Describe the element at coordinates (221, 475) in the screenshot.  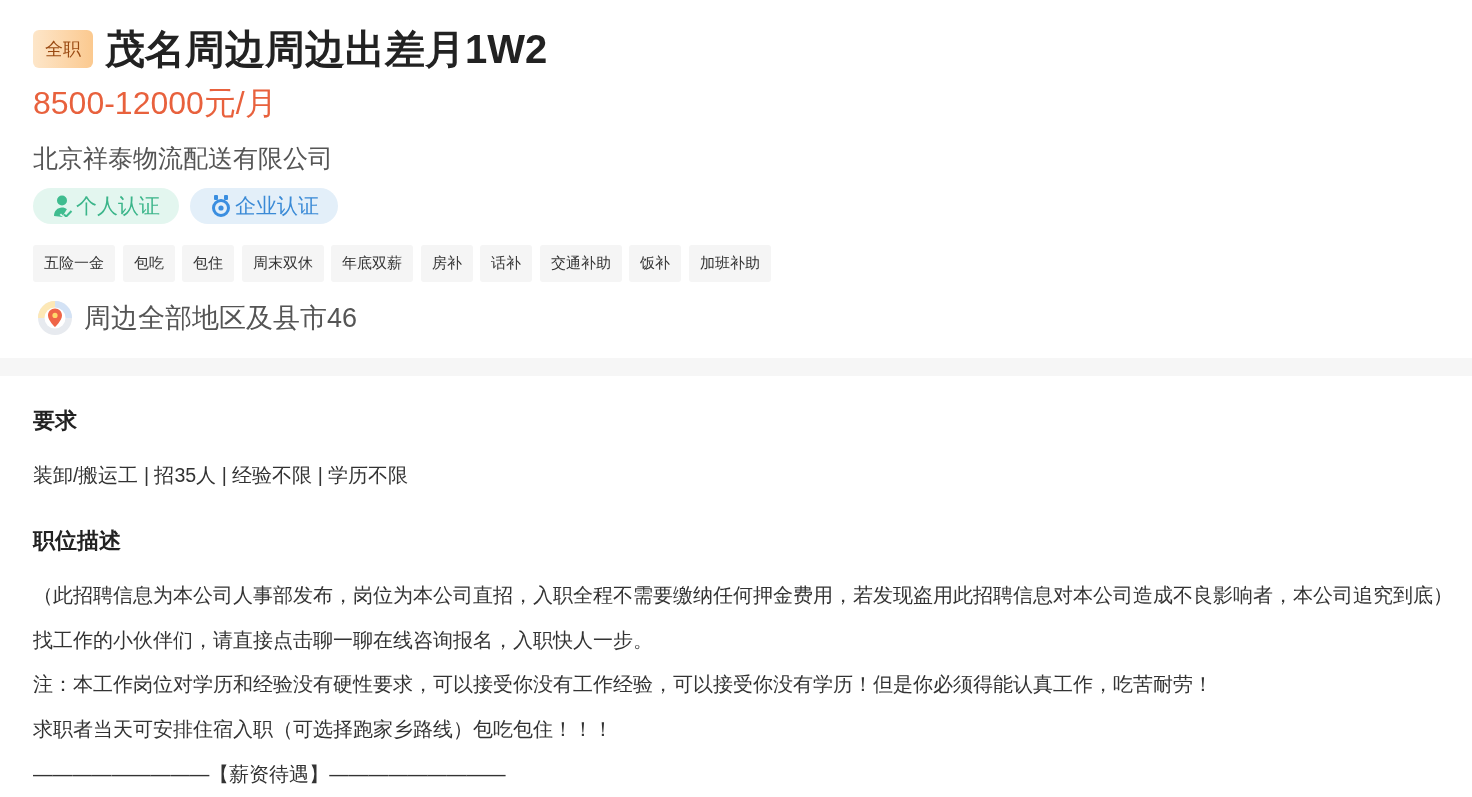
I see `paragraph: 装卸/搬运工 | 招35人 | 经验不限 | 学历不限` at that location.